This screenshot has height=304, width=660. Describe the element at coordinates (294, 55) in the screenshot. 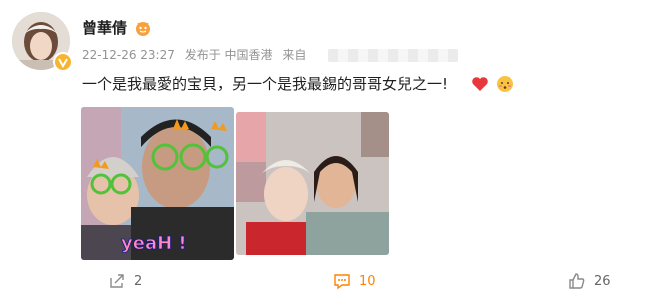

I see `post-source-label: 来自` at that location.